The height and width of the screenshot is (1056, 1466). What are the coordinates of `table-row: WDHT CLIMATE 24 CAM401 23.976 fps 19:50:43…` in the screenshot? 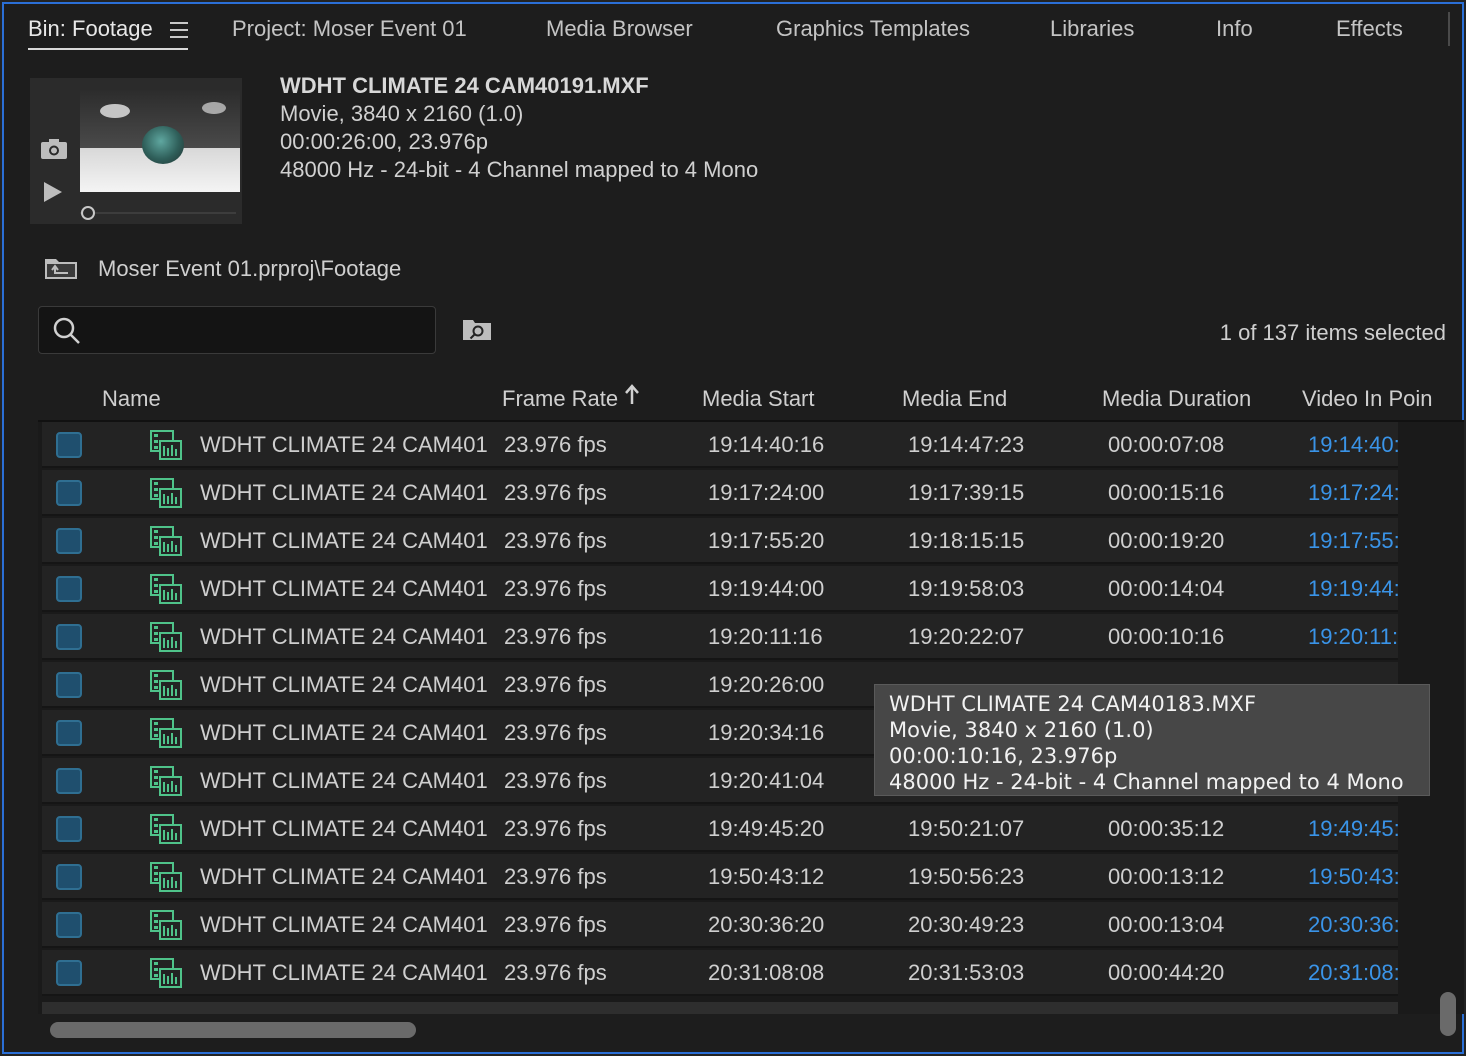 It's located at (721, 877).